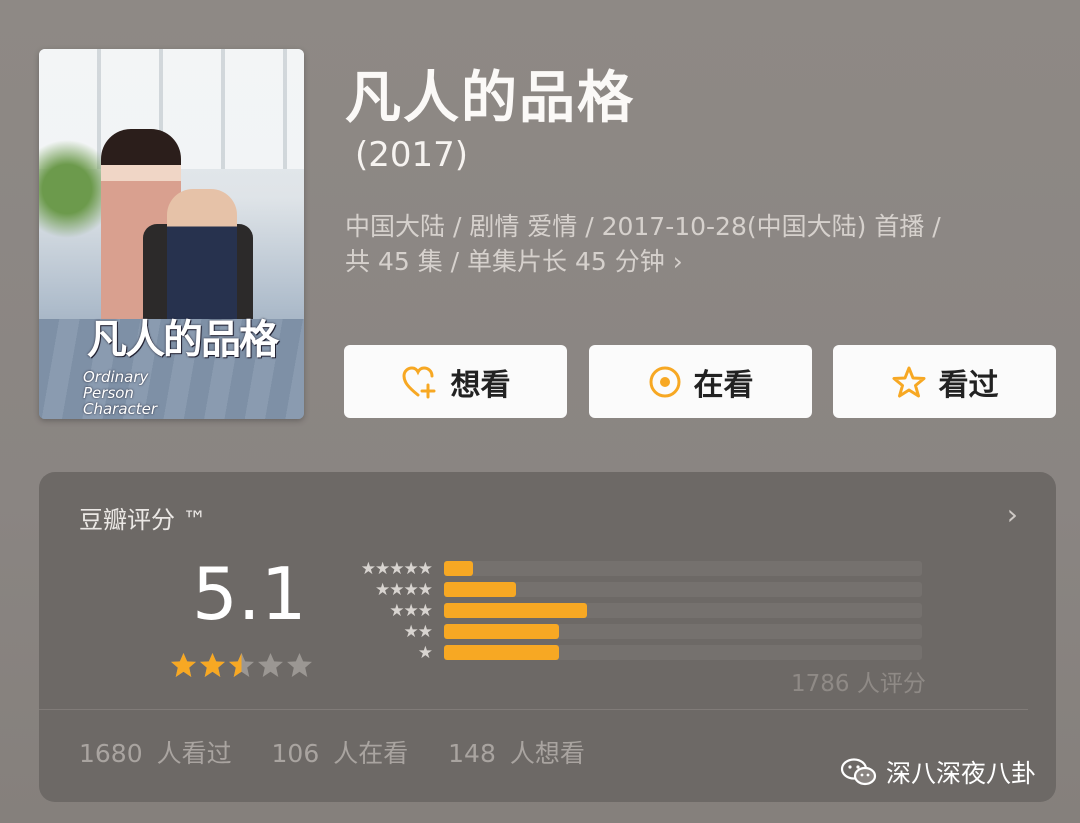  I want to click on wish-count: 148 人想看, so click(516, 753).